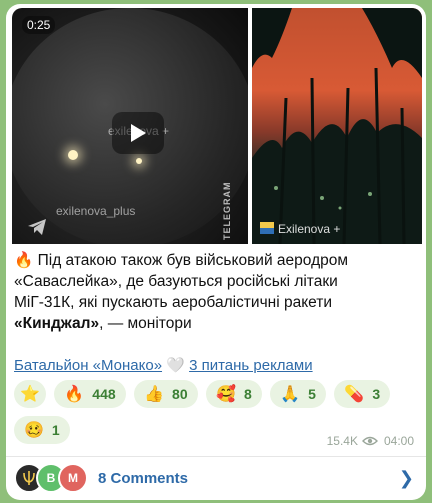  I want to click on telegram-side-text: TELEGRAM, so click(227, 211).